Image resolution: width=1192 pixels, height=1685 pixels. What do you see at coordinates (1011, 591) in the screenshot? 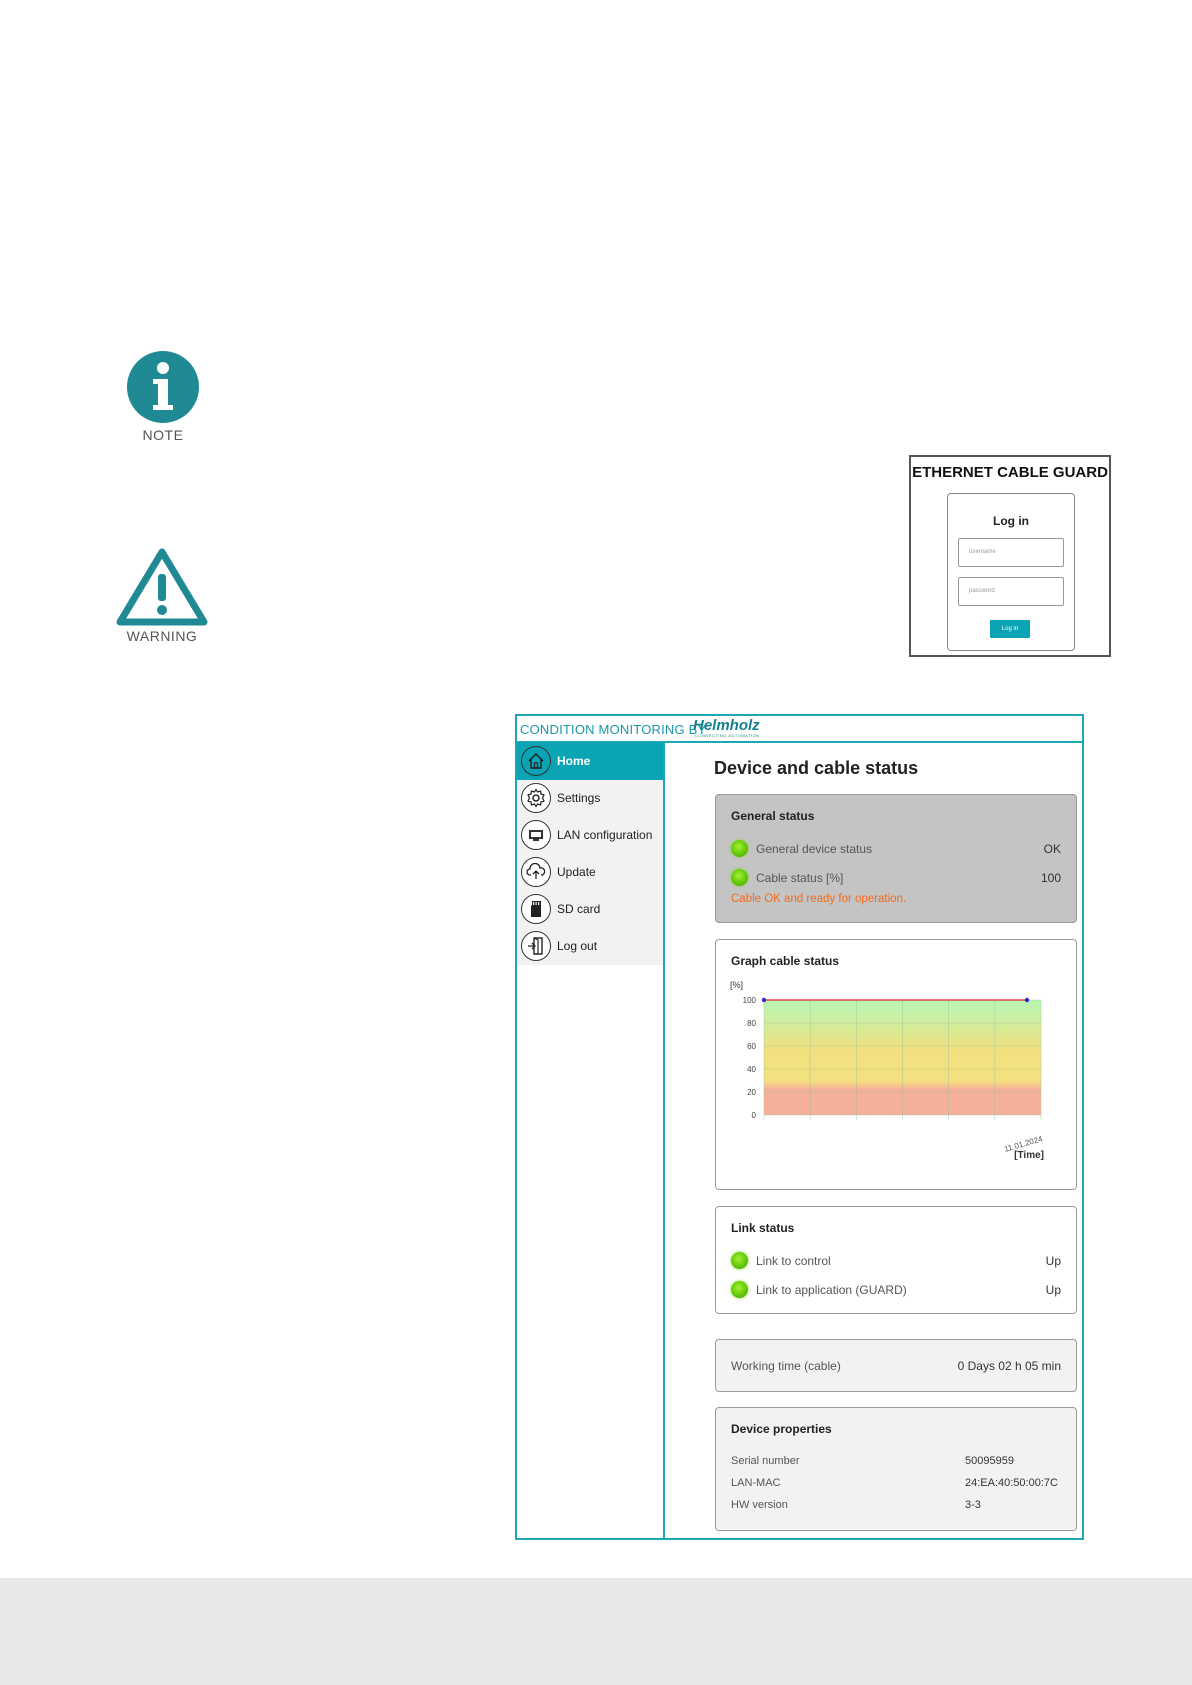
I see `password-input: password` at bounding box center [1011, 591].